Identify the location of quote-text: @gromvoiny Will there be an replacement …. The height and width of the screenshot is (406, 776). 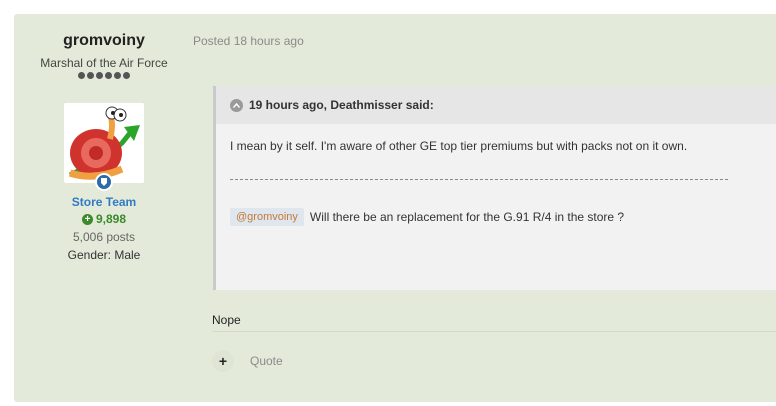
(503, 217).